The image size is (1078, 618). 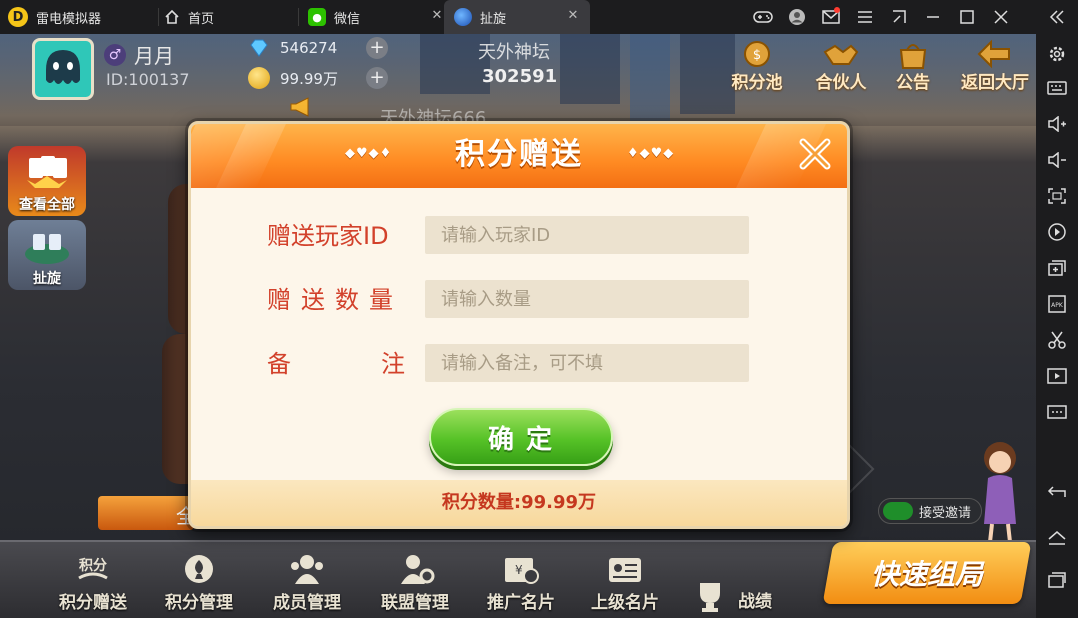 I want to click on room-title: 天外神坛, so click(x=514, y=52).